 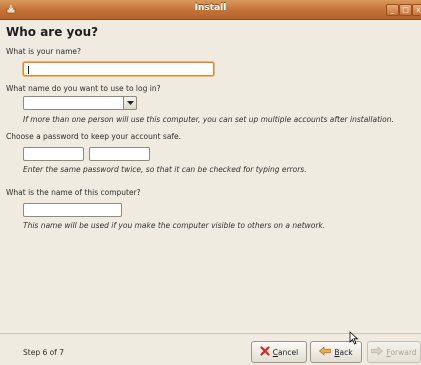 I want to click on mouse-pointer-icon, so click(x=354, y=339).